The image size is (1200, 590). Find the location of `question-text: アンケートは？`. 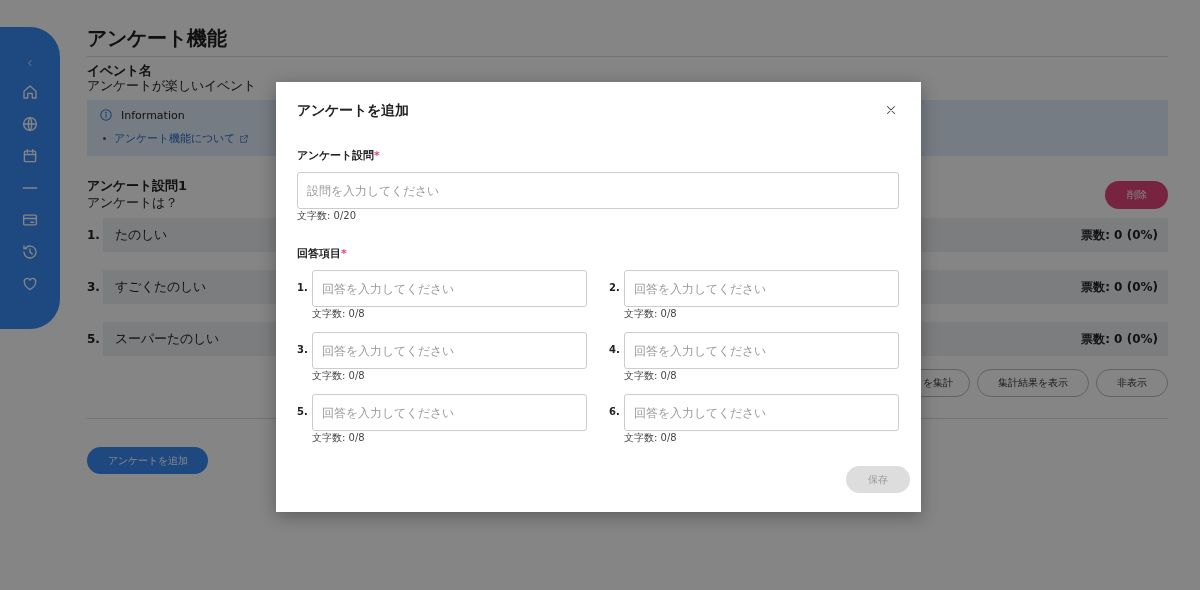

question-text: アンケートは？ is located at coordinates (133, 203).